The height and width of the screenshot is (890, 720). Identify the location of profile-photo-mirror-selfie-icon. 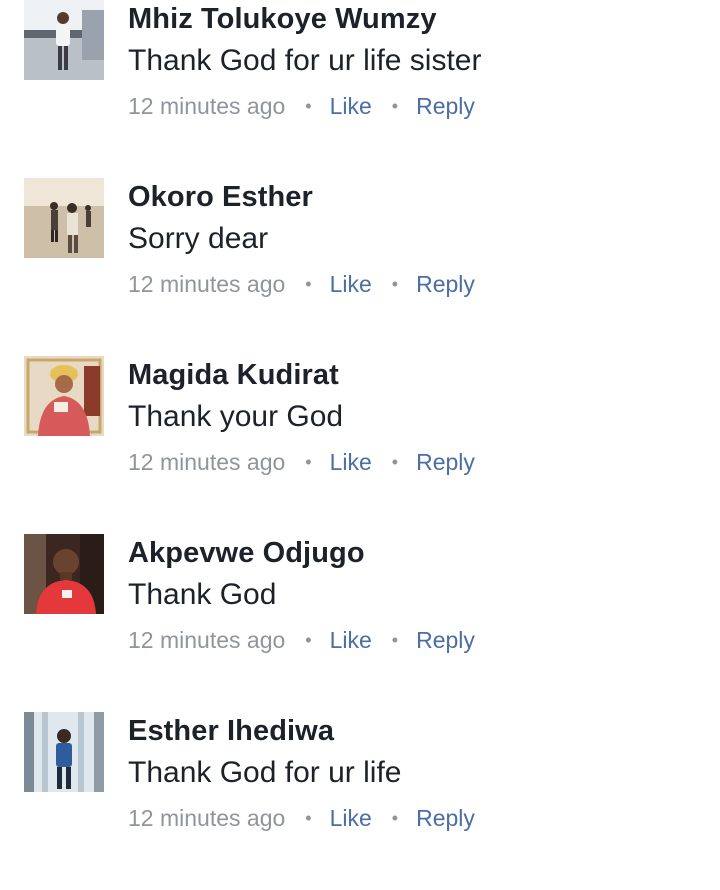
(64, 752).